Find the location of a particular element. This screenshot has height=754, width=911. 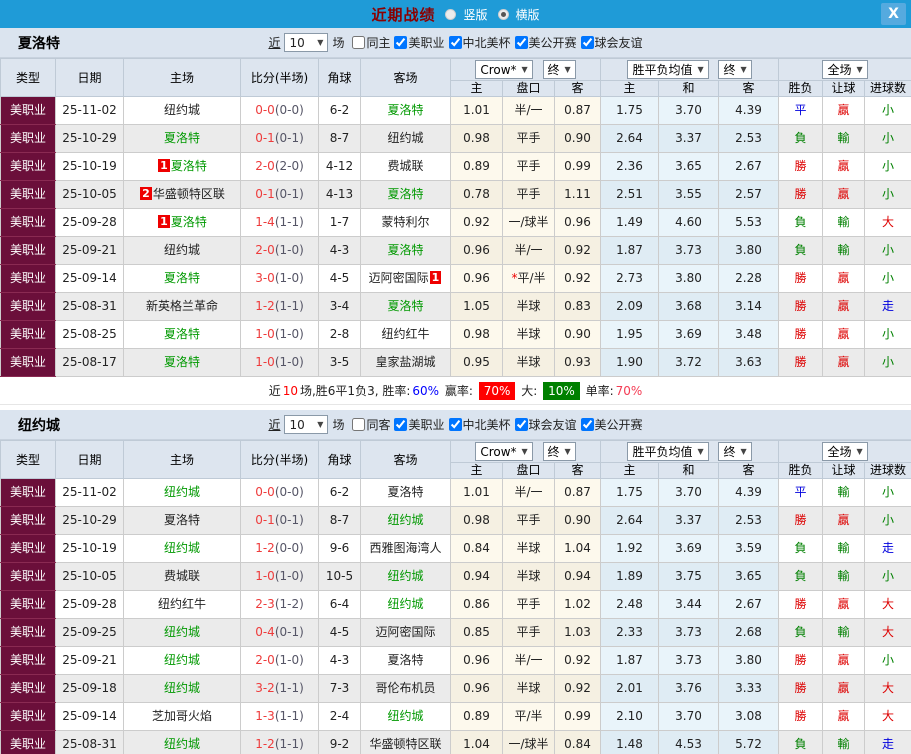

result-wdl-cell: 勝 is located at coordinates (801, 278).